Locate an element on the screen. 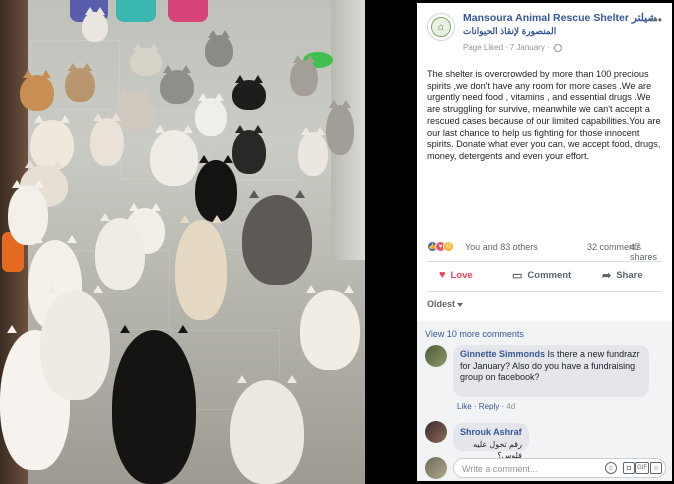 This screenshot has height=484, width=674. comment-reply-link: Reply is located at coordinates (489, 406).